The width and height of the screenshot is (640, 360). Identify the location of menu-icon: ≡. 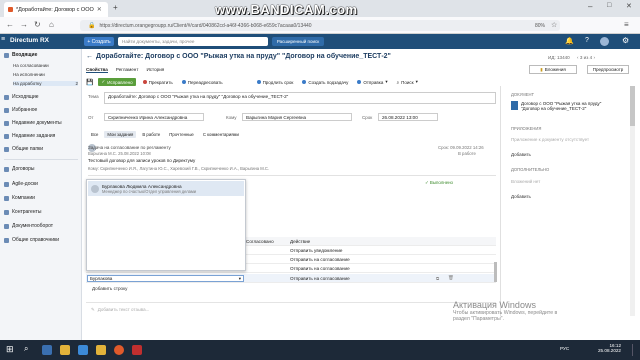
(626, 24).